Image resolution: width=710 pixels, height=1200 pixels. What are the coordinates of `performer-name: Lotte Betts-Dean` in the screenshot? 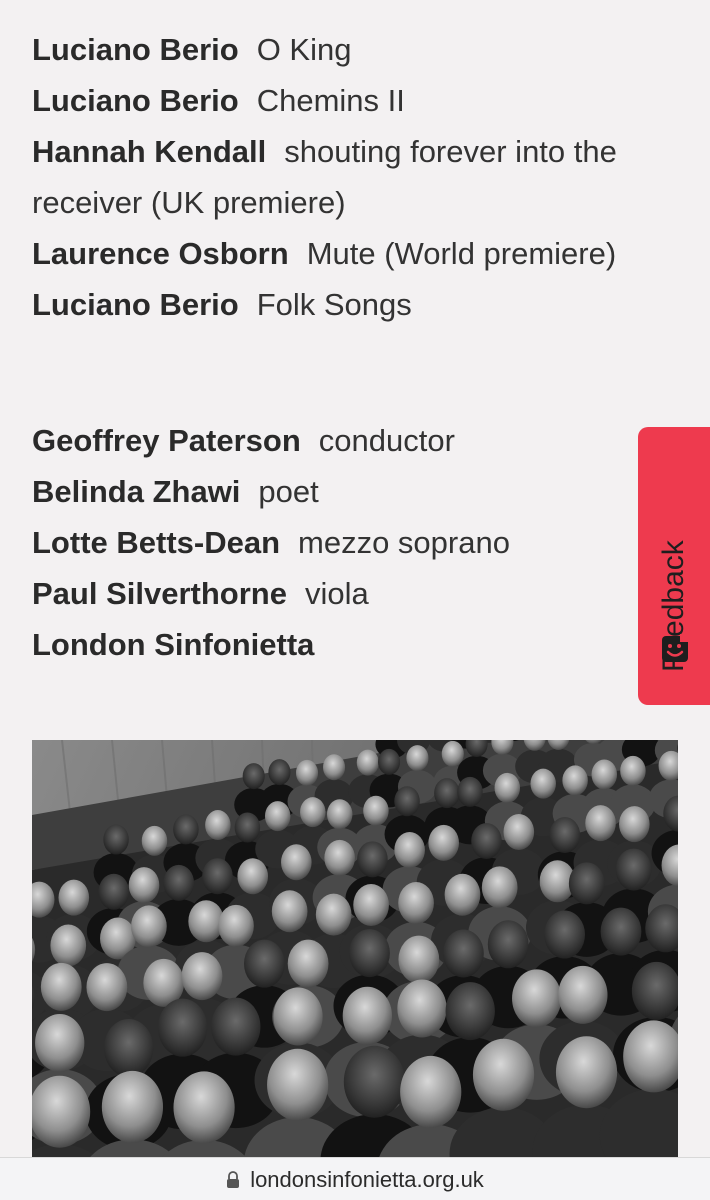 It's located at (156, 542).